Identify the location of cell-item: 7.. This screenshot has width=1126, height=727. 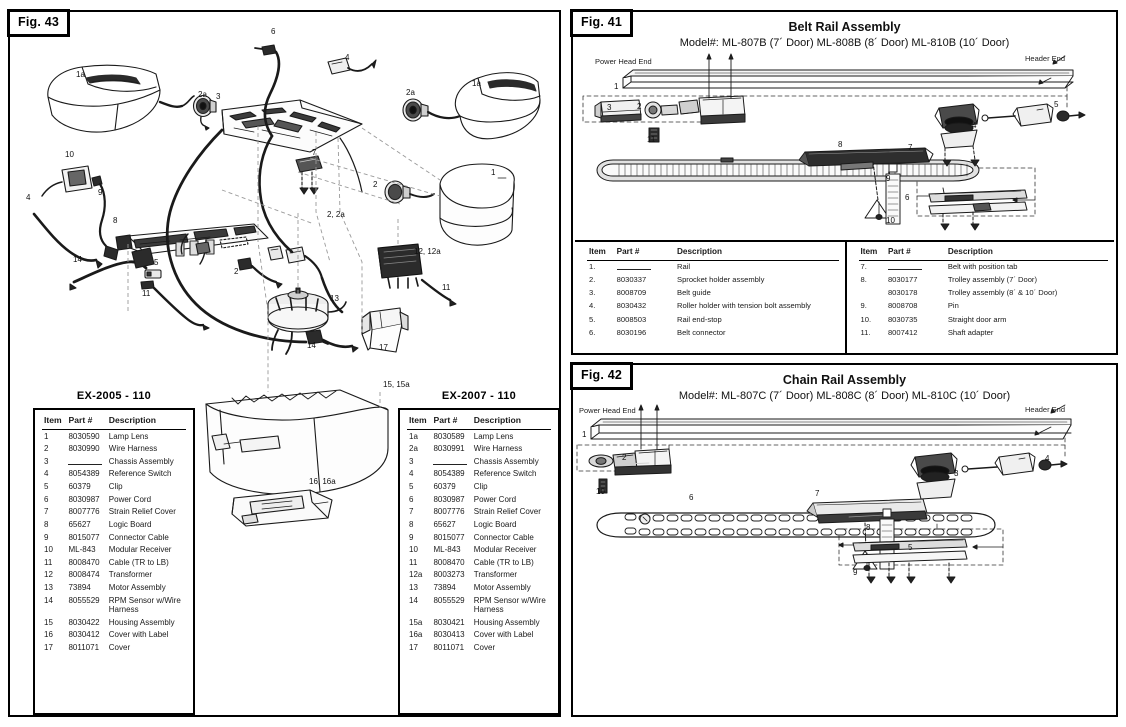
(863, 267).